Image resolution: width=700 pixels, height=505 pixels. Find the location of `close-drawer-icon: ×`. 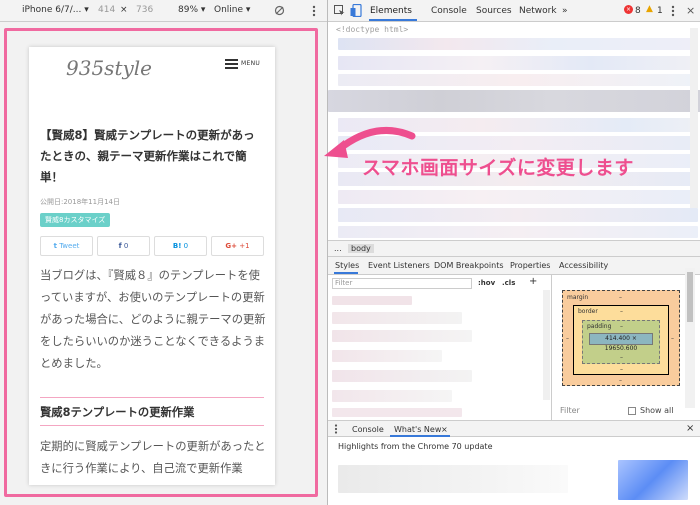

close-drawer-icon: × is located at coordinates (690, 428).